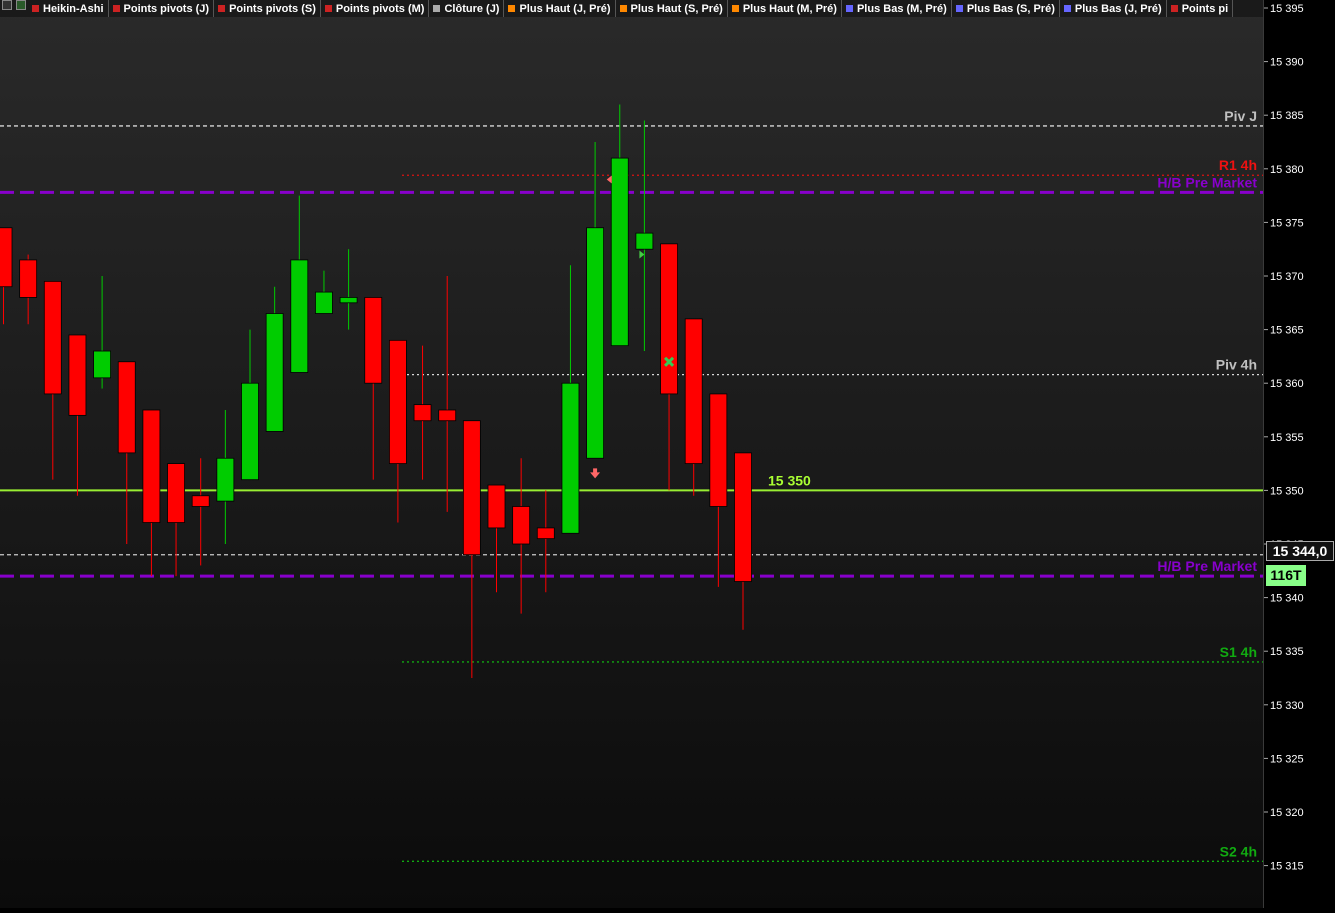 The image size is (1335, 913). I want to click on toolbar-item: Plus Bas (J, Pré), so click(1113, 8).